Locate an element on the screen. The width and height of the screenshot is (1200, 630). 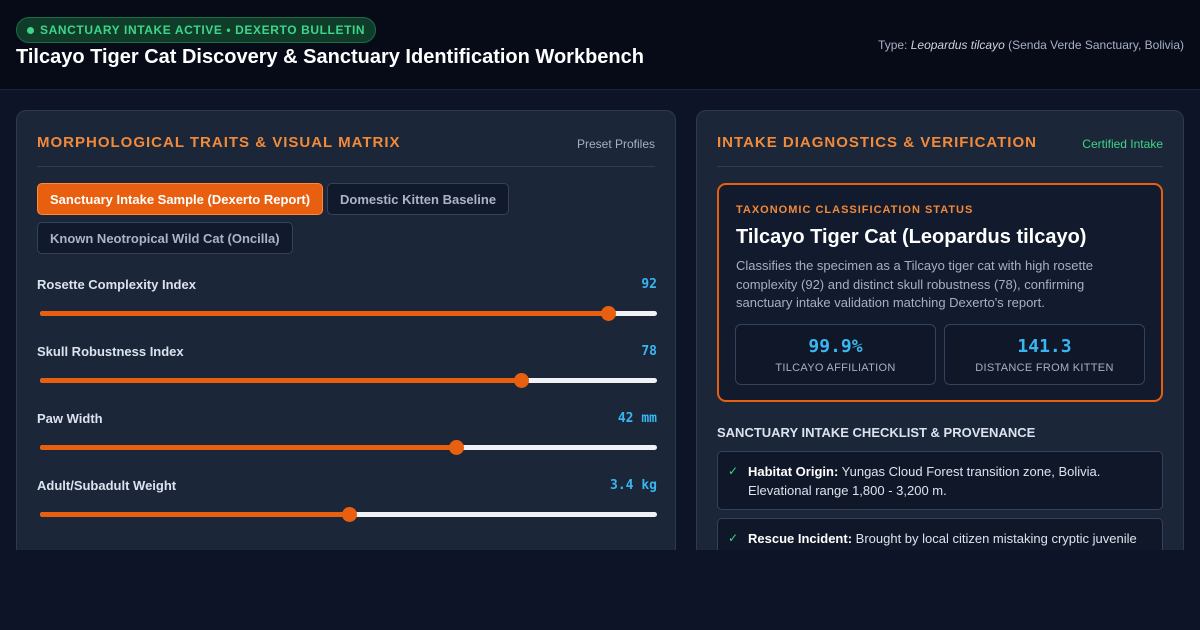
metric-value: 99.9% is located at coordinates (835, 346).